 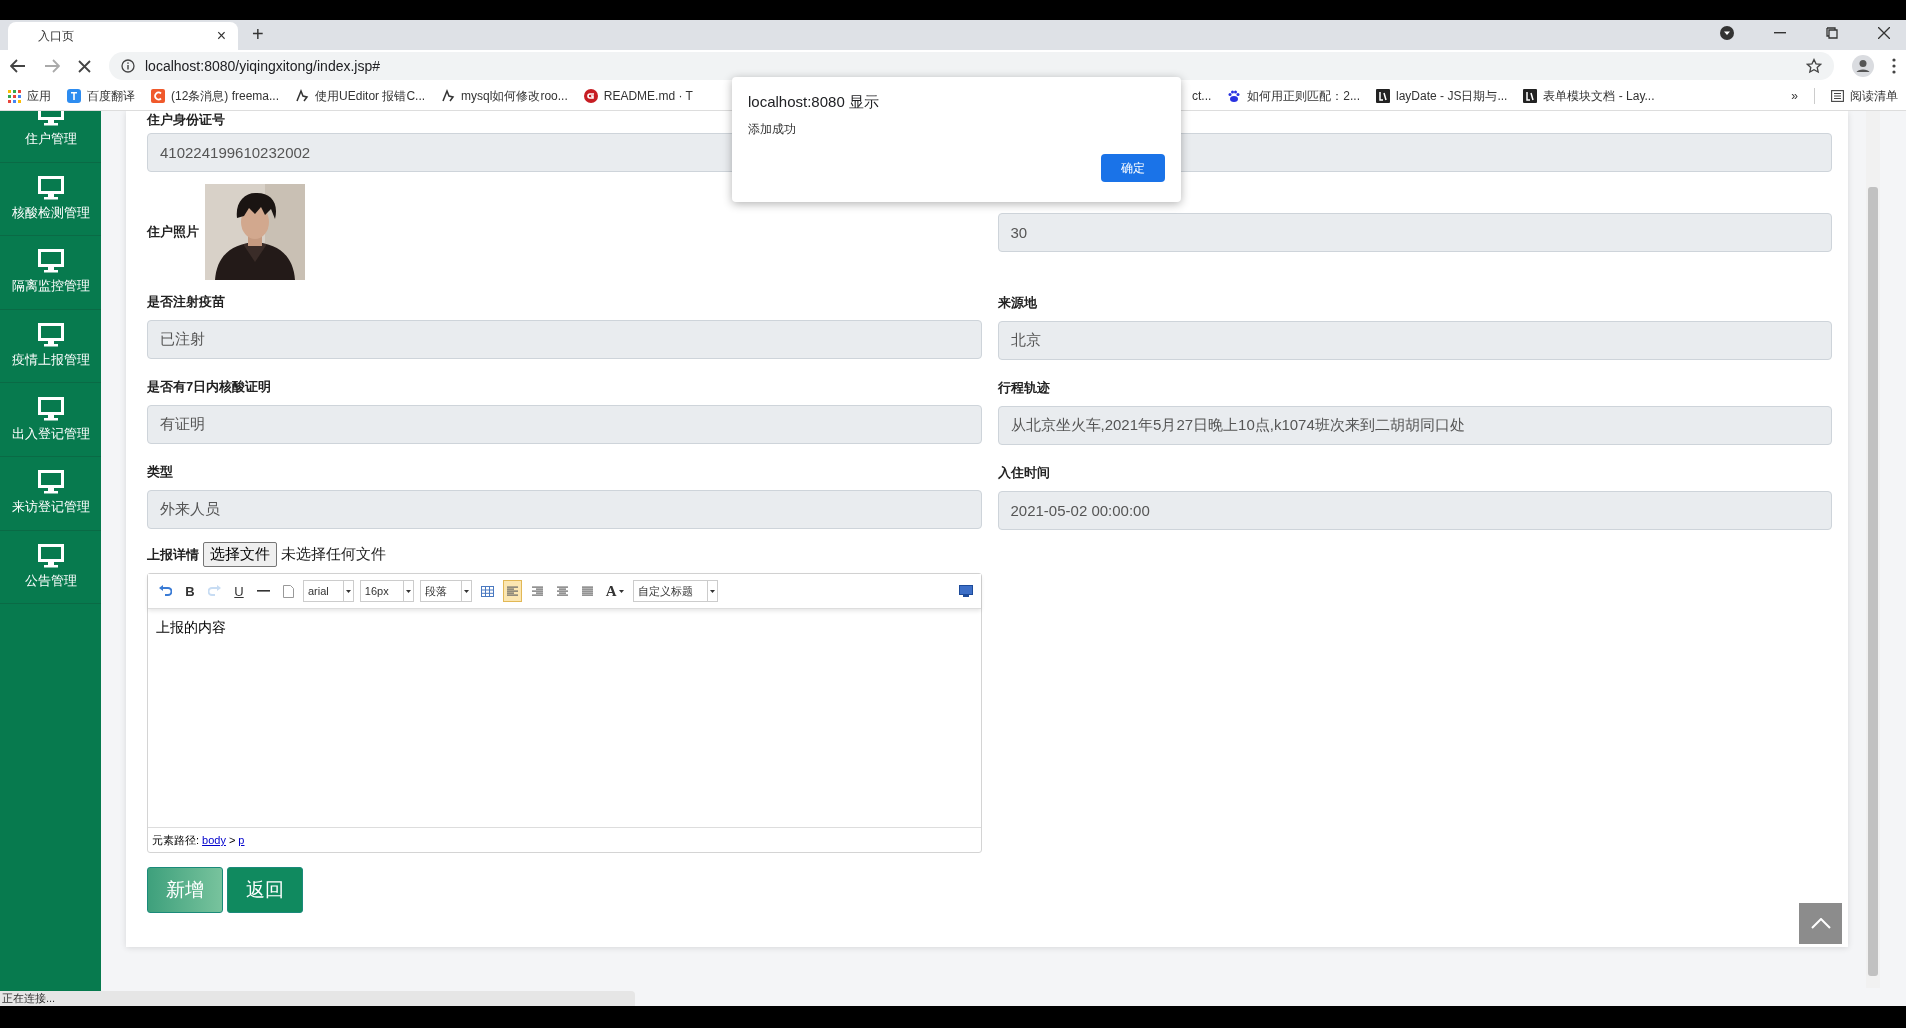 What do you see at coordinates (614, 591) in the screenshot?
I see `color-button: A` at bounding box center [614, 591].